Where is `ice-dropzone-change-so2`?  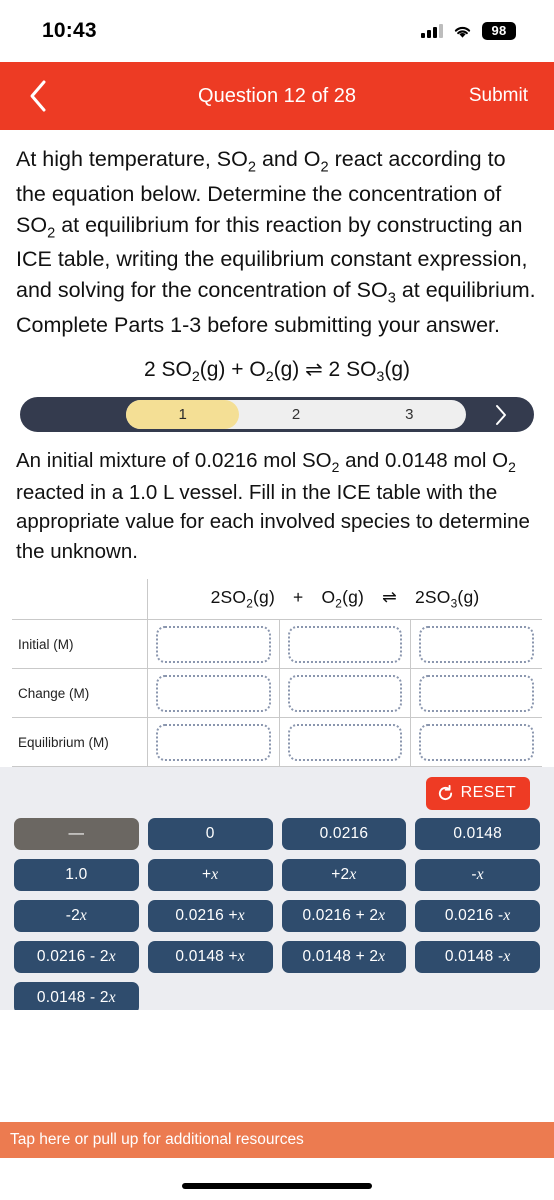
ice-dropzone-change-so2 is located at coordinates (213, 693).